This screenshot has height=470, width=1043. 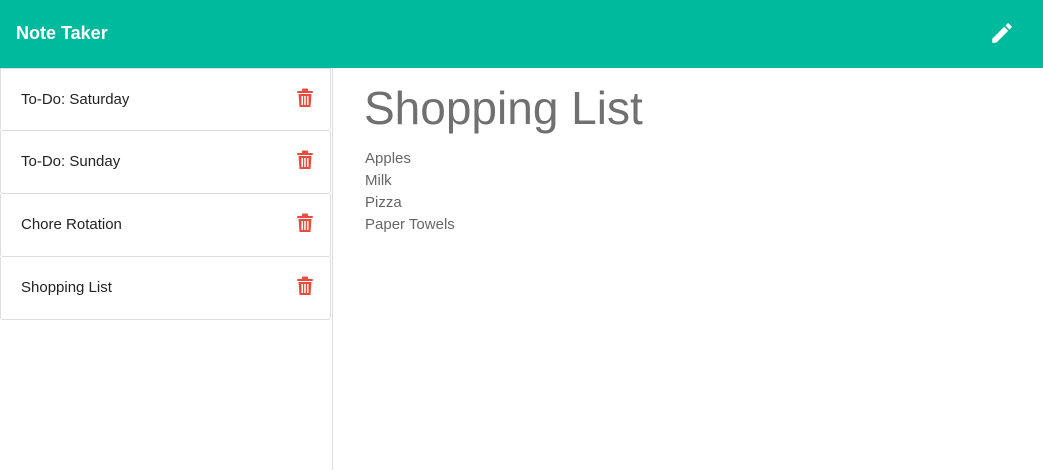 What do you see at coordinates (75, 99) in the screenshot?
I see `note-title: To-Do: Saturday` at bounding box center [75, 99].